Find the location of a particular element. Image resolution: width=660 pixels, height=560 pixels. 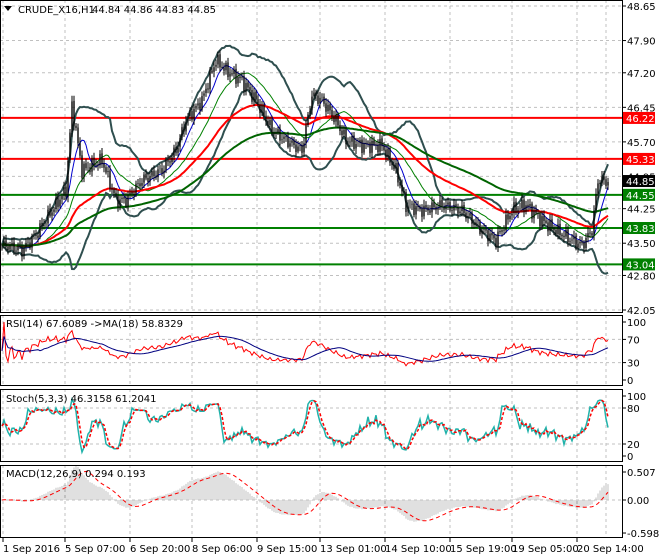

price-tick-label: 47.20 is located at coordinates (641, 74).